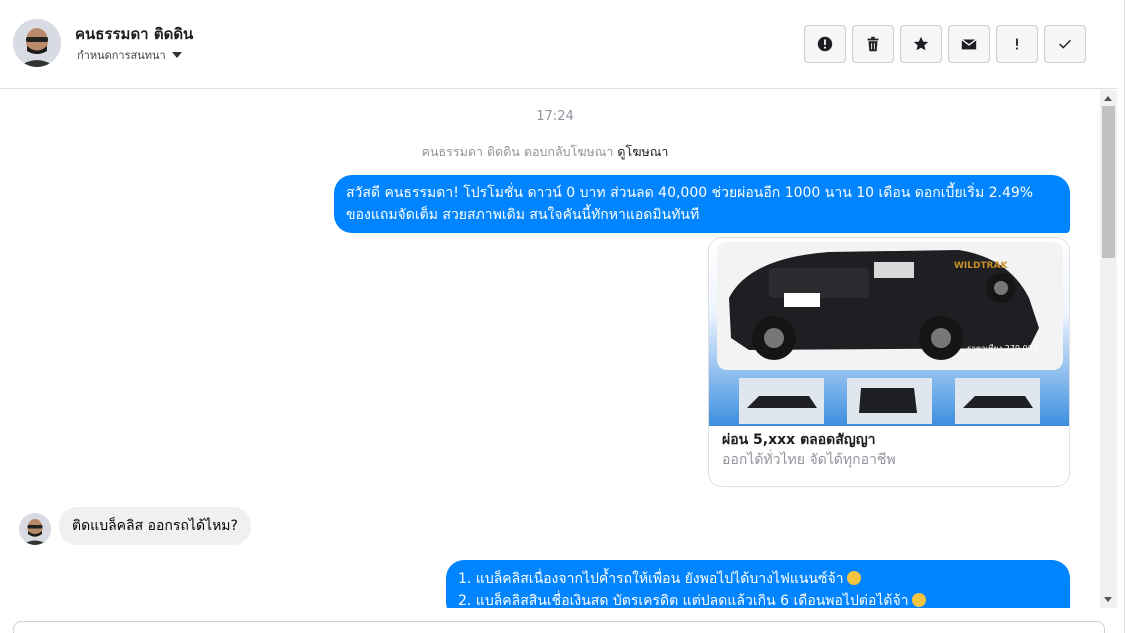  What do you see at coordinates (155, 526) in the screenshot?
I see `incoming-message: ติดแบล็คลิส ออกรถได้ไหม?` at bounding box center [155, 526].